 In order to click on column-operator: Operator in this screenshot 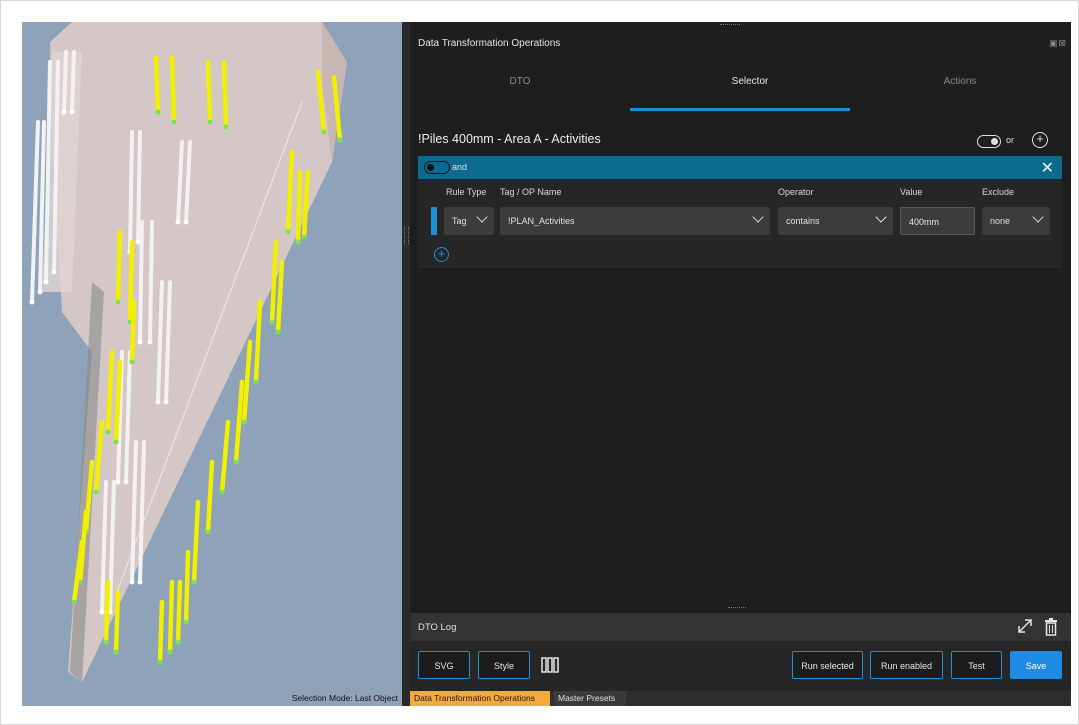, I will do `click(796, 192)`.